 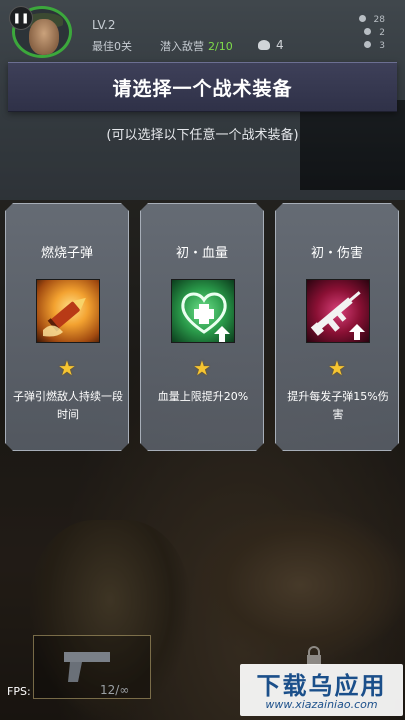 What do you see at coordinates (203, 396) in the screenshot?
I see `card-description: 血量上限提升20%` at bounding box center [203, 396].